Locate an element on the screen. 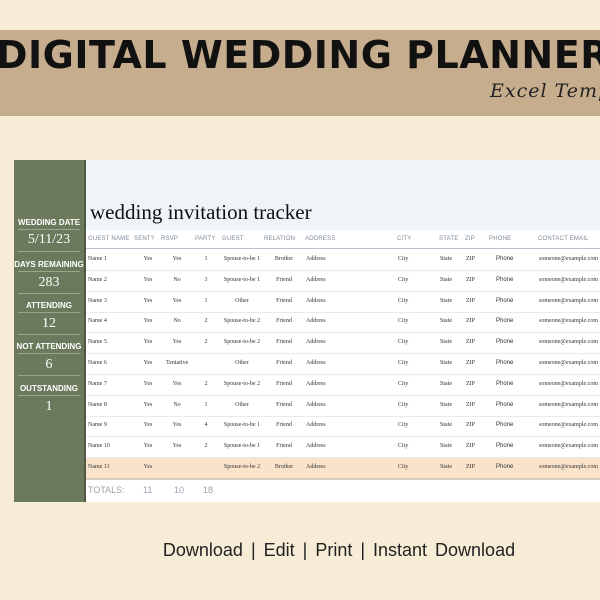  column-header-zip: ZIP is located at coordinates (470, 239).